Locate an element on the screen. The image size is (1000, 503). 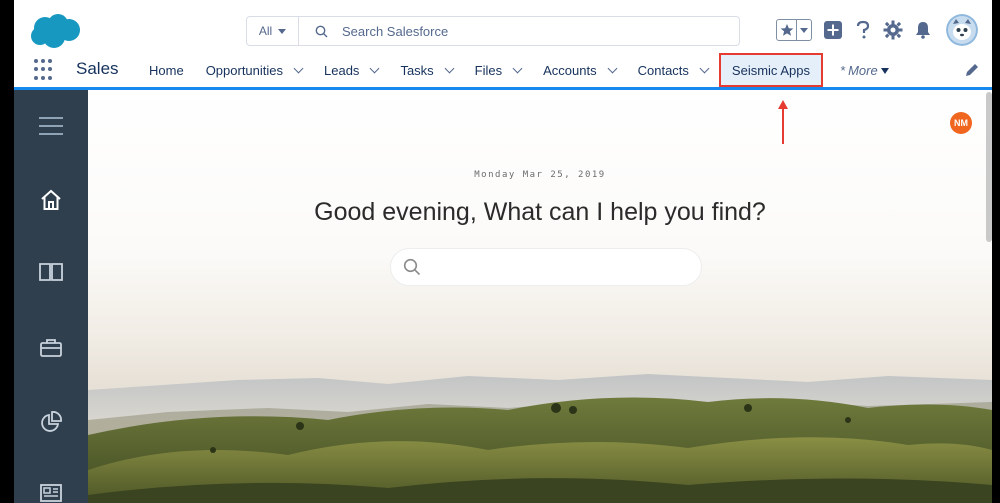
tab-tasks: Tasks is located at coordinates (426, 70).